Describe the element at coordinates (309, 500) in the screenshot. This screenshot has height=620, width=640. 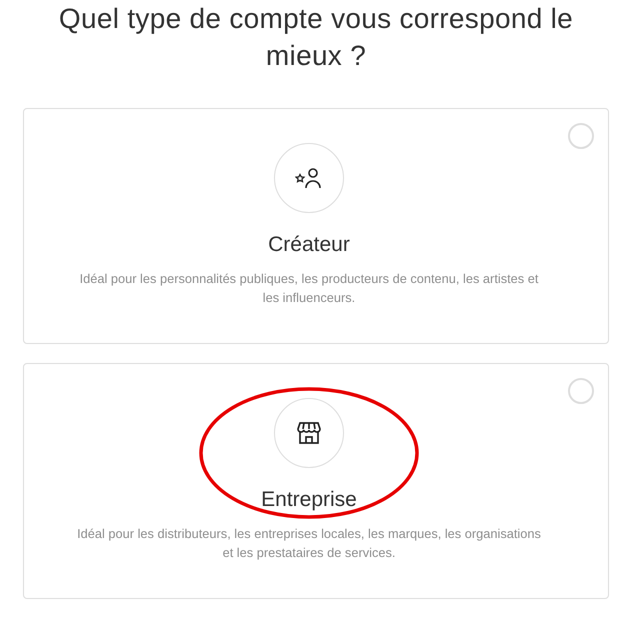
I see `card-title: Entreprise` at that location.